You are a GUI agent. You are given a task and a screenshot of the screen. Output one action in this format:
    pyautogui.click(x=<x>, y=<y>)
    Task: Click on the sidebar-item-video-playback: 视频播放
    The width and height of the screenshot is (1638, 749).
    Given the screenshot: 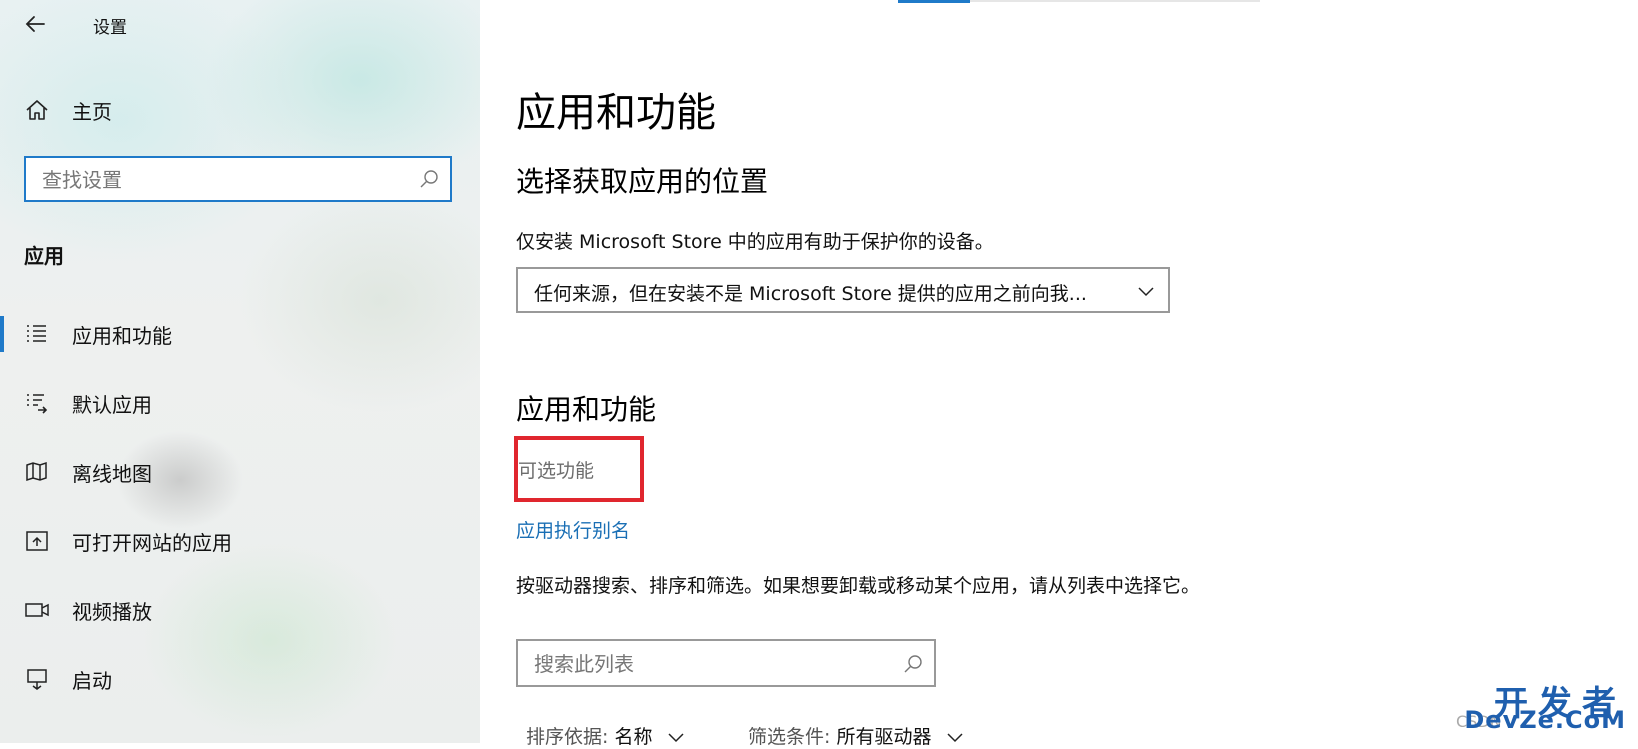 What is the action you would take?
    pyautogui.click(x=240, y=610)
    